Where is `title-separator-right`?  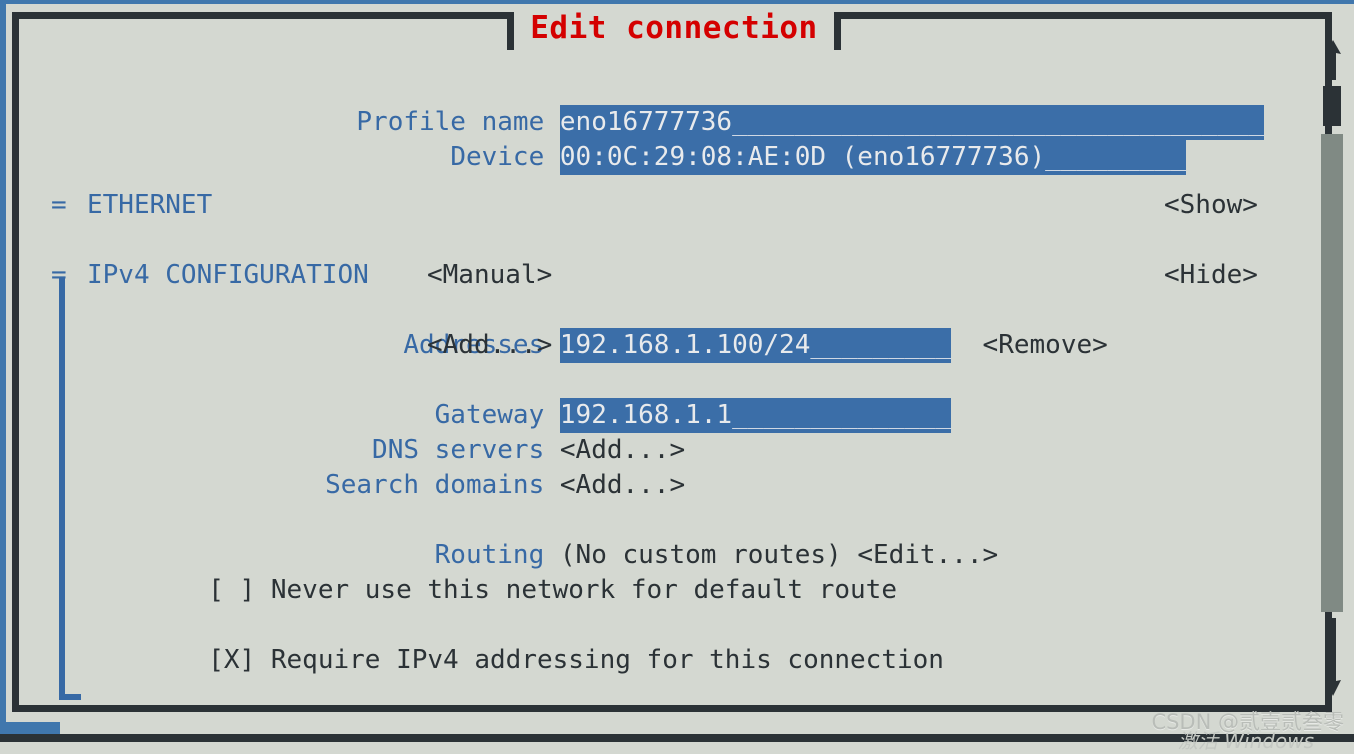 title-separator-right is located at coordinates (837, 31).